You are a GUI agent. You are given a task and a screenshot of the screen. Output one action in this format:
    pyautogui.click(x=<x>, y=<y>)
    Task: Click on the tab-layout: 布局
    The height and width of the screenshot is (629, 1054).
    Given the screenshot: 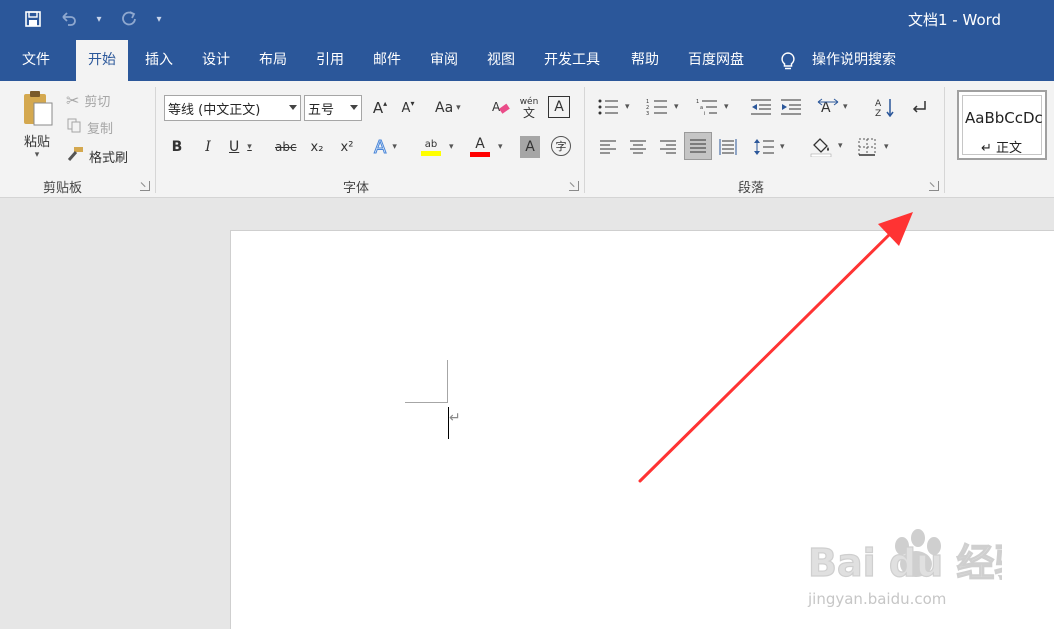 What is the action you would take?
    pyautogui.click(x=273, y=60)
    